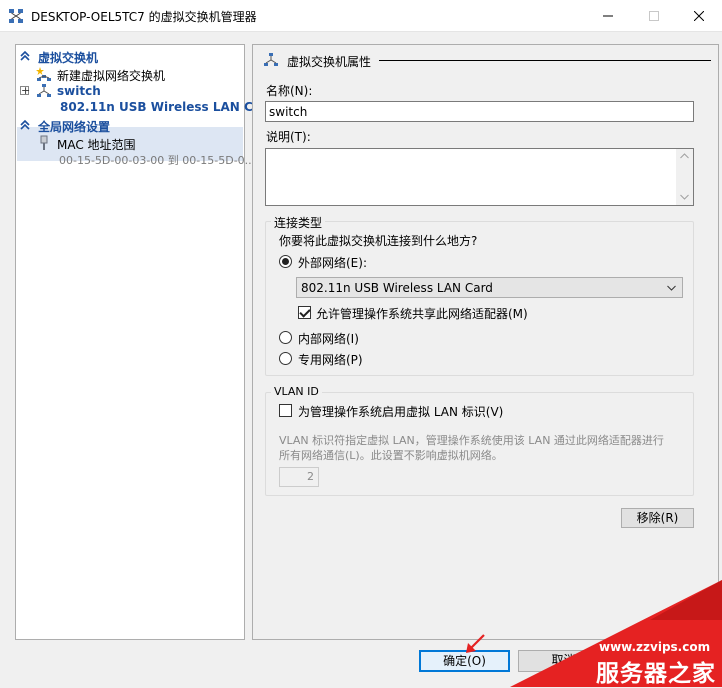 The width and height of the screenshot is (722, 688). What do you see at coordinates (299, 477) in the screenshot?
I see `vlan-id-input: 2` at bounding box center [299, 477].